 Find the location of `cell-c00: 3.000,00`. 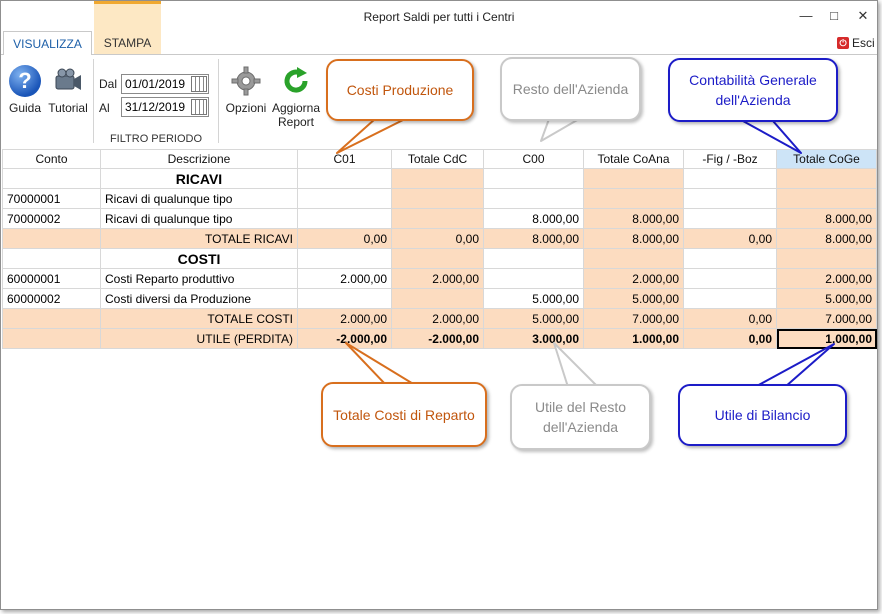

cell-c00: 3.000,00 is located at coordinates (533, 338).